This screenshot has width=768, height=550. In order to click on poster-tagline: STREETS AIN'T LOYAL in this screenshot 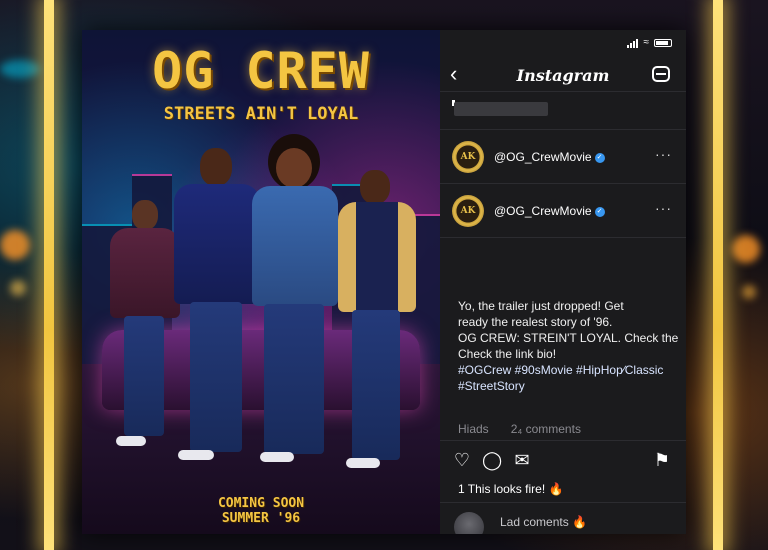, I will do `click(261, 114)`.